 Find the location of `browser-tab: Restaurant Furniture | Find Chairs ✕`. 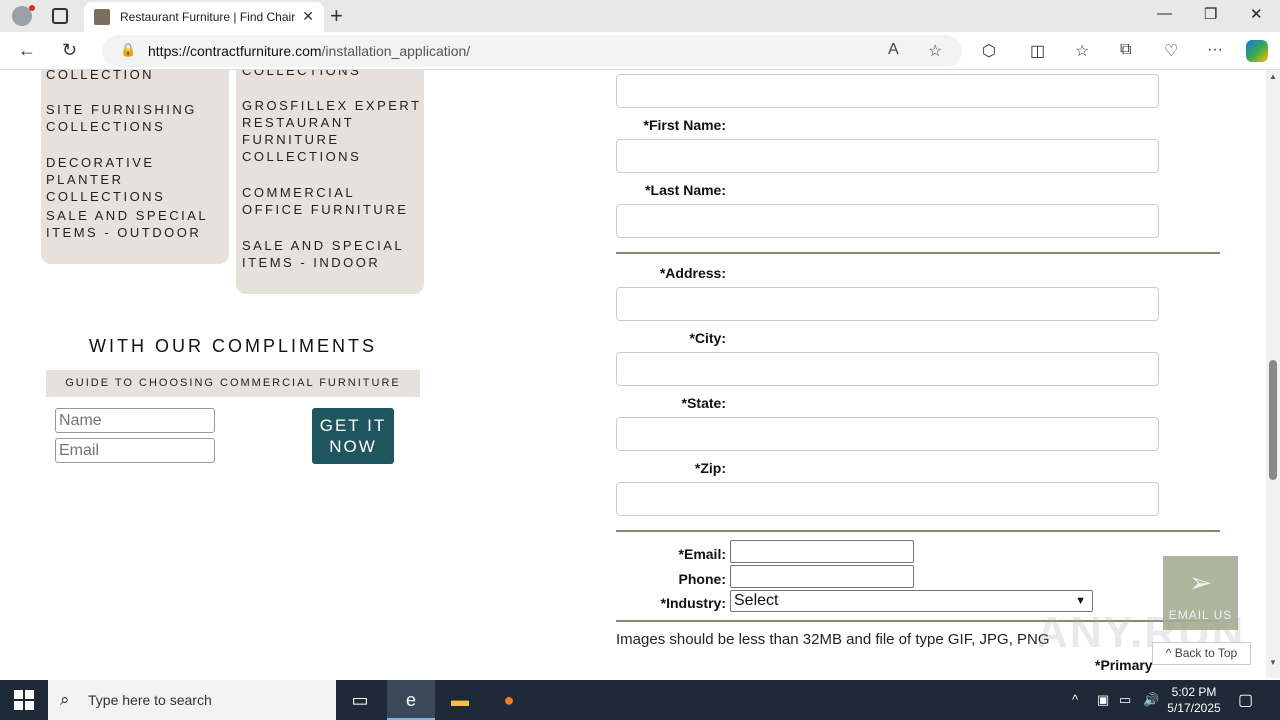

browser-tab: Restaurant Furniture | Find Chairs ✕ is located at coordinates (204, 17).